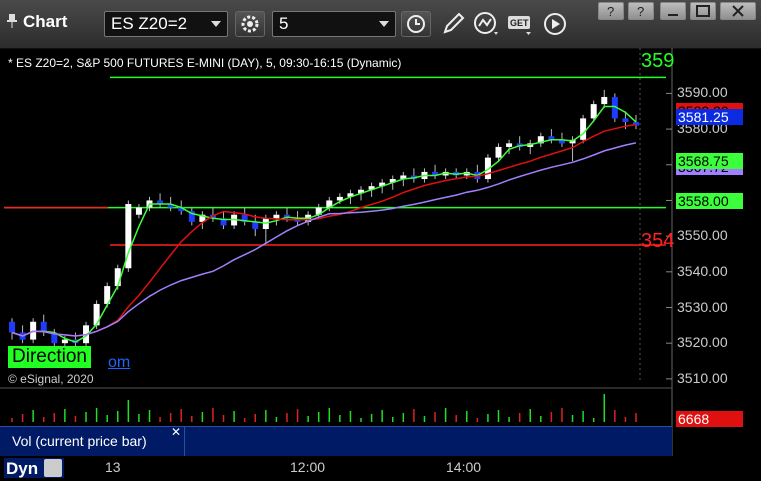 The width and height of the screenshot is (761, 481). What do you see at coordinates (49, 357) in the screenshot?
I see `direction-badge: Direction` at bounding box center [49, 357].